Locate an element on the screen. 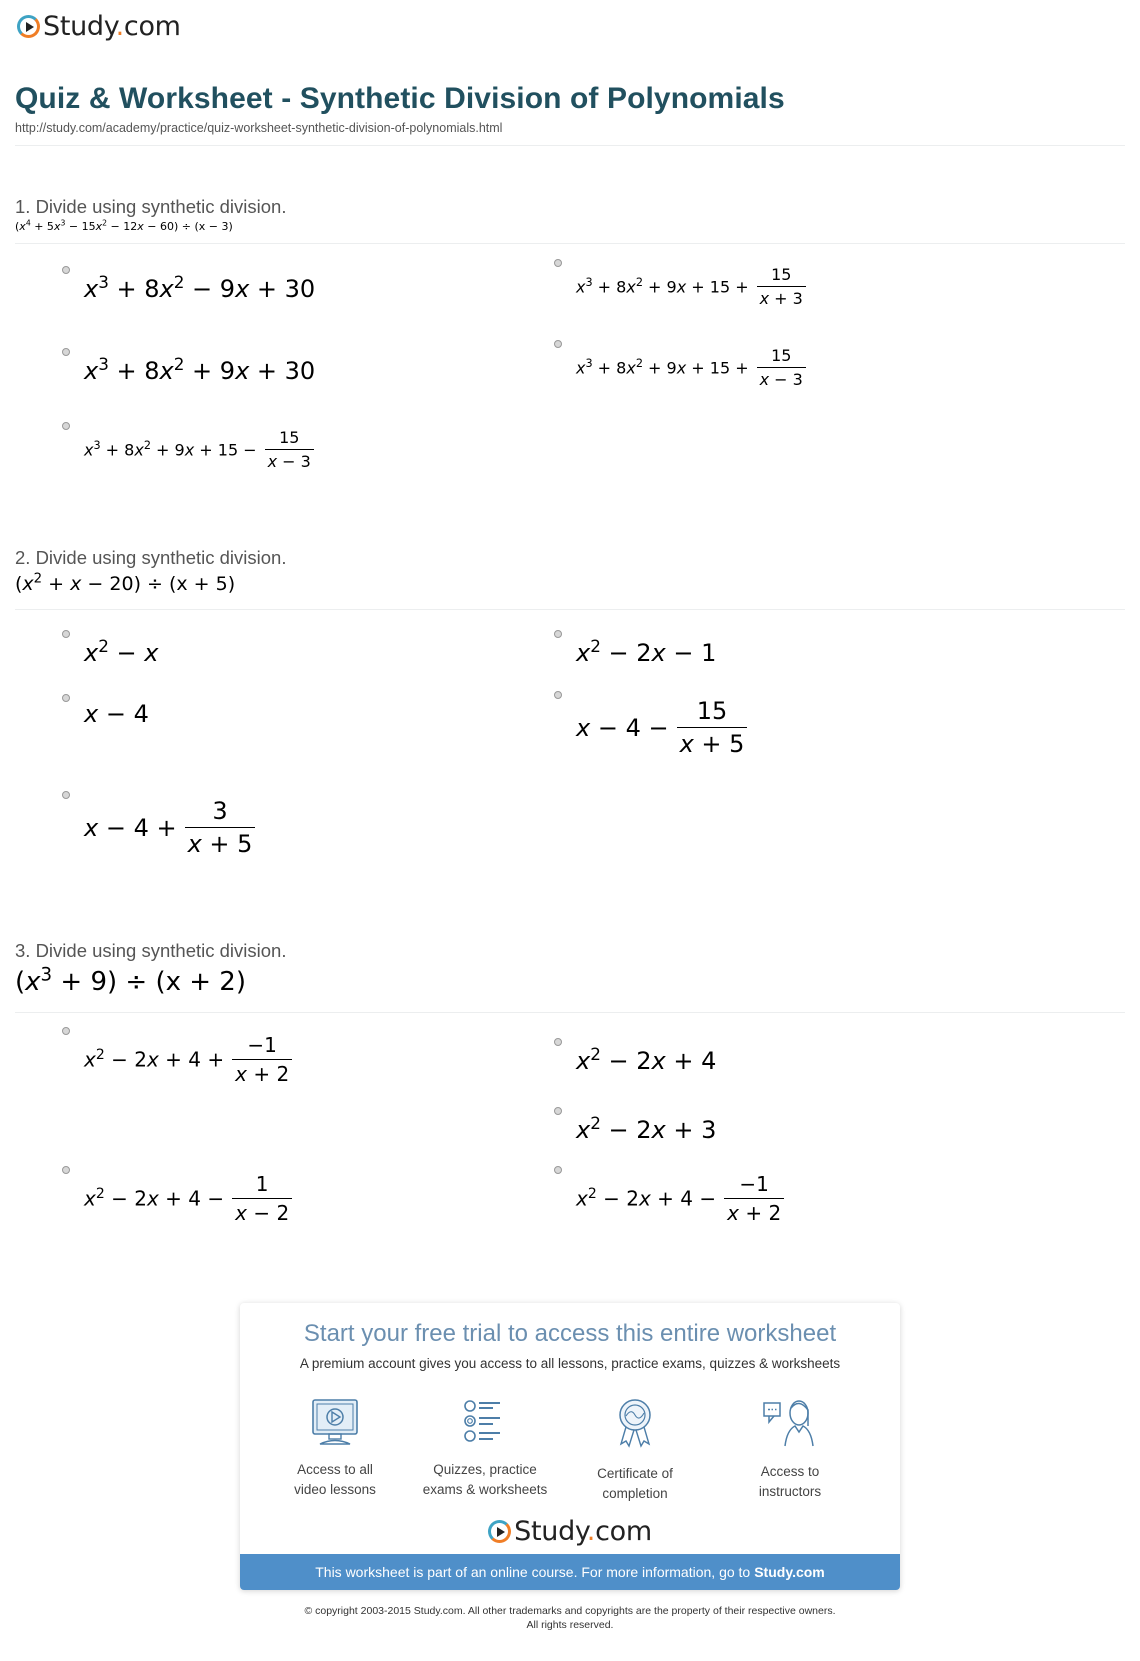 The width and height of the screenshot is (1140, 1661). exponent: 4 is located at coordinates (28, 222).